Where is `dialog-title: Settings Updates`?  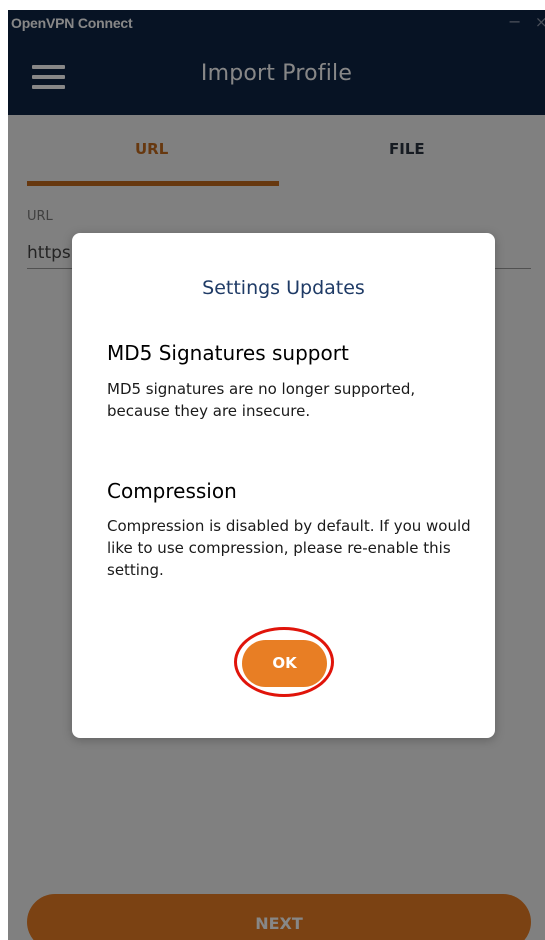 dialog-title: Settings Updates is located at coordinates (283, 288).